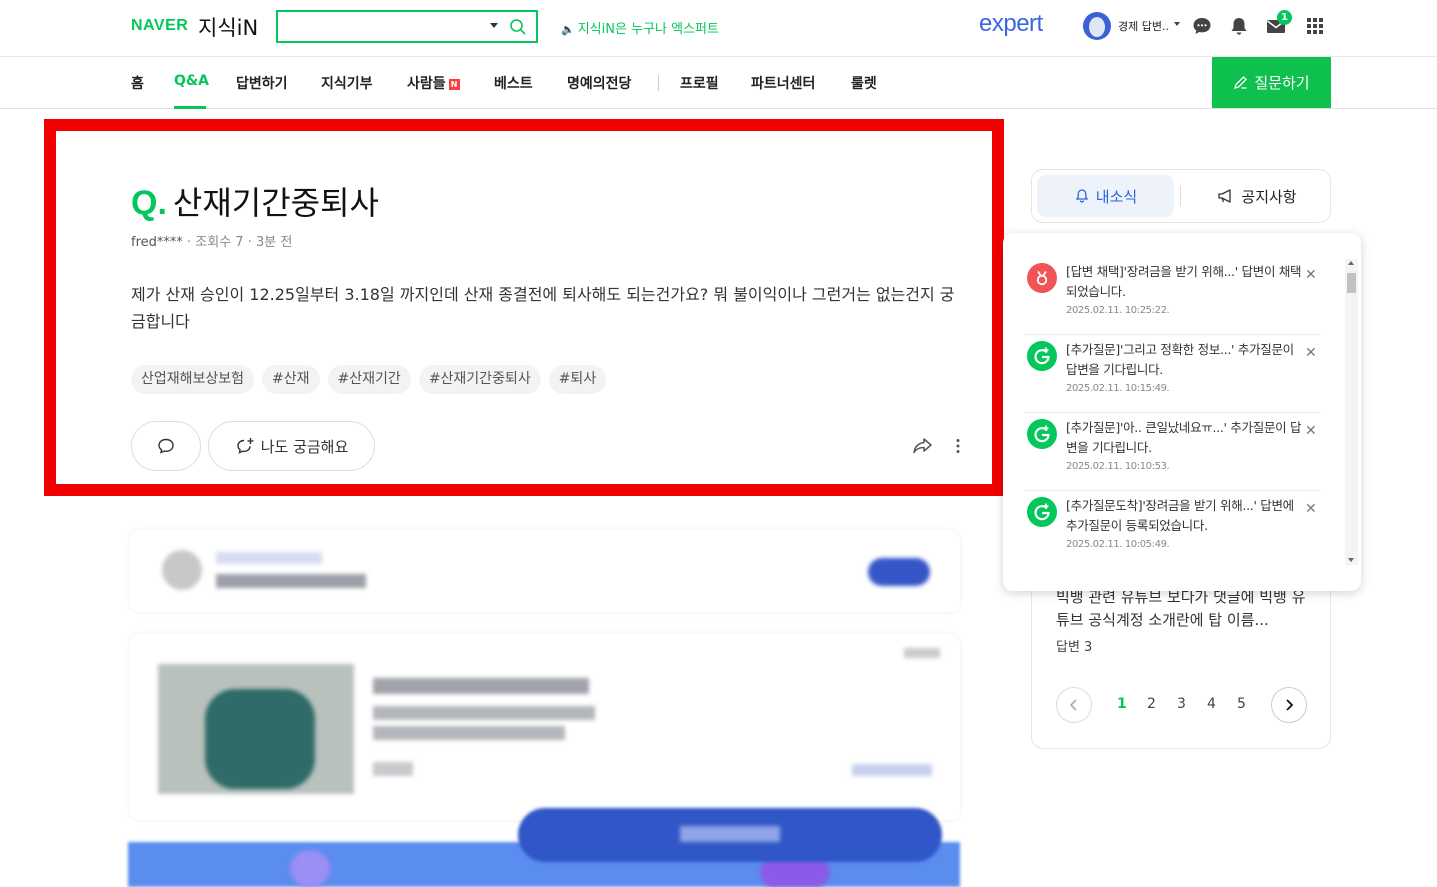 The image size is (1437, 887). What do you see at coordinates (494, 25) in the screenshot?
I see `search-dropdown-icon` at bounding box center [494, 25].